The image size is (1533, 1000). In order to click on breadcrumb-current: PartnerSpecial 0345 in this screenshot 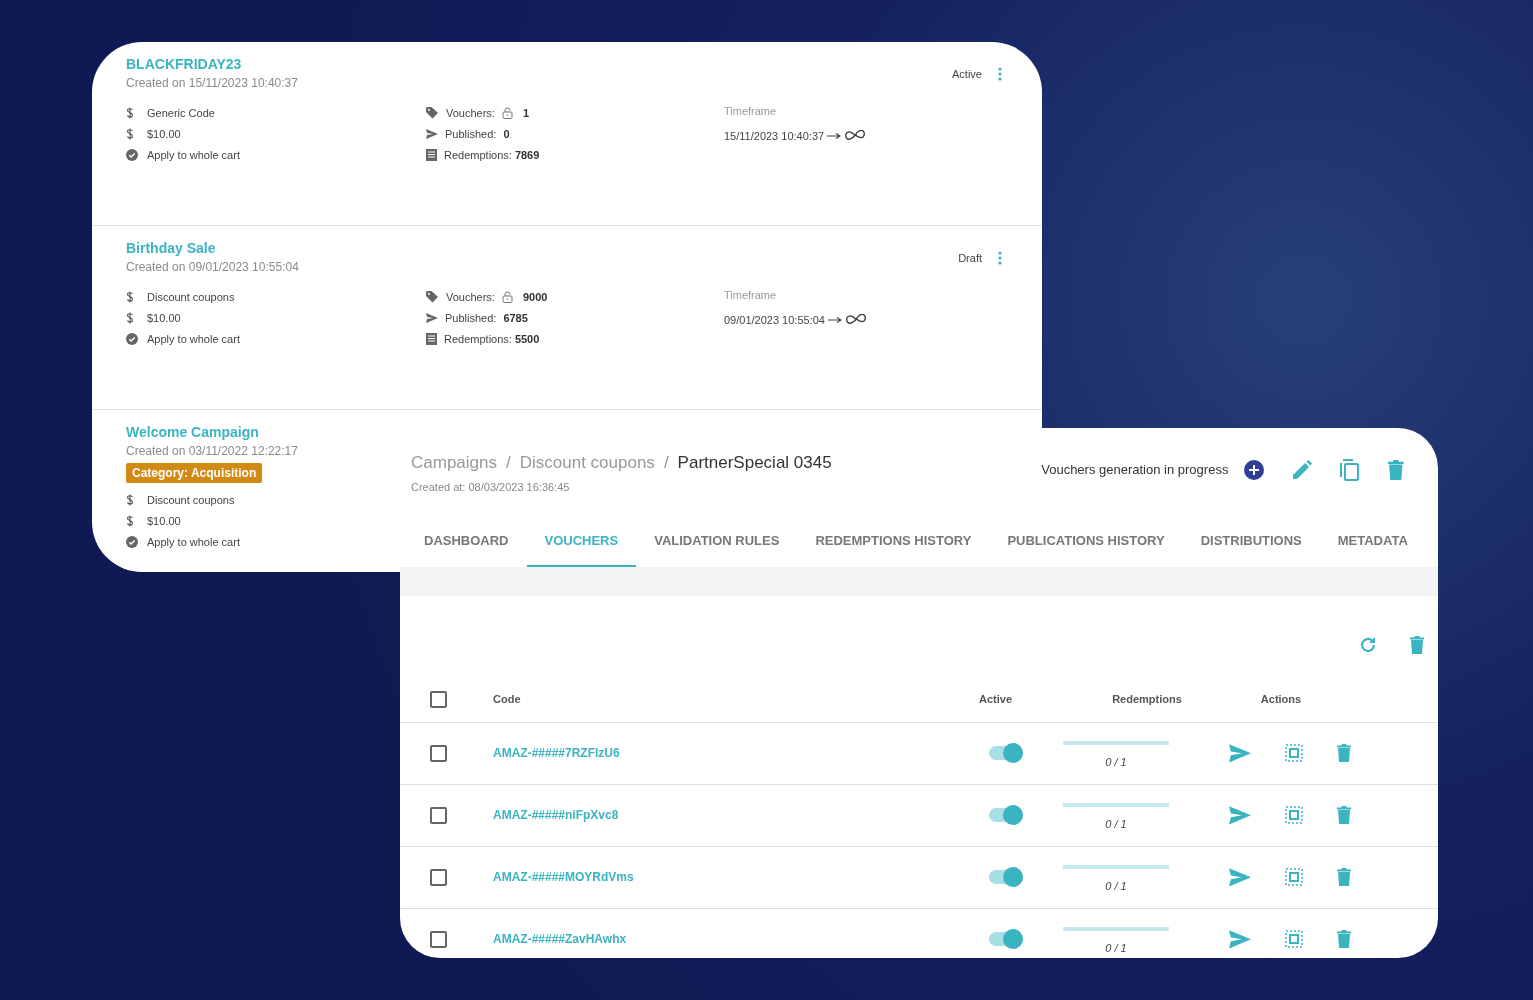, I will do `click(754, 463)`.